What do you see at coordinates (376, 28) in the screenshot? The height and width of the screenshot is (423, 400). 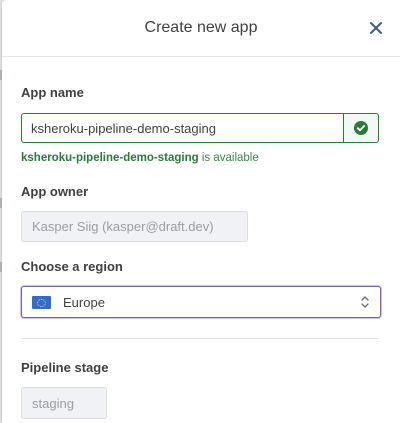 I see `close-icon` at bounding box center [376, 28].